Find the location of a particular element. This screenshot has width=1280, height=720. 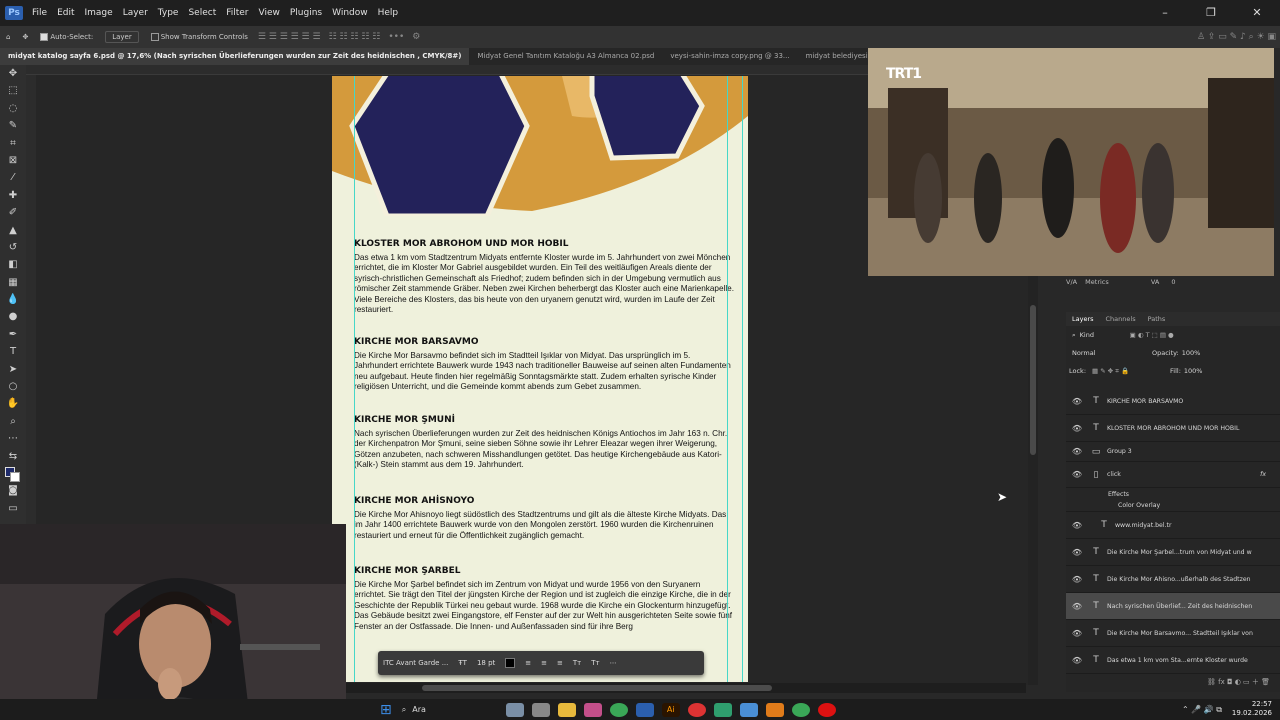

tray-icons: ⌃ 🎤 🔊 ⧉ is located at coordinates (1202, 710).